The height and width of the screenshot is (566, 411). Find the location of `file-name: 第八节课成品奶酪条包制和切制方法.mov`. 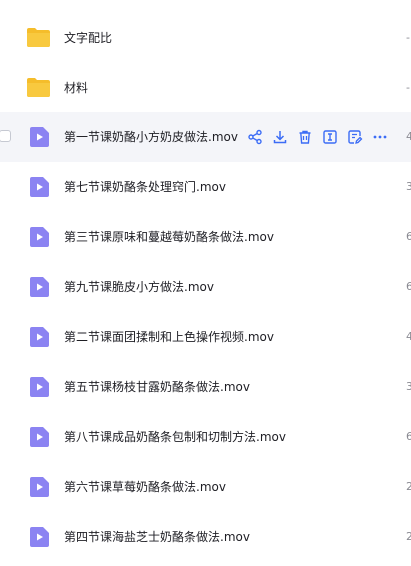

file-name: 第八节课成品奶酪条包制和切制方法.mov is located at coordinates (175, 437).